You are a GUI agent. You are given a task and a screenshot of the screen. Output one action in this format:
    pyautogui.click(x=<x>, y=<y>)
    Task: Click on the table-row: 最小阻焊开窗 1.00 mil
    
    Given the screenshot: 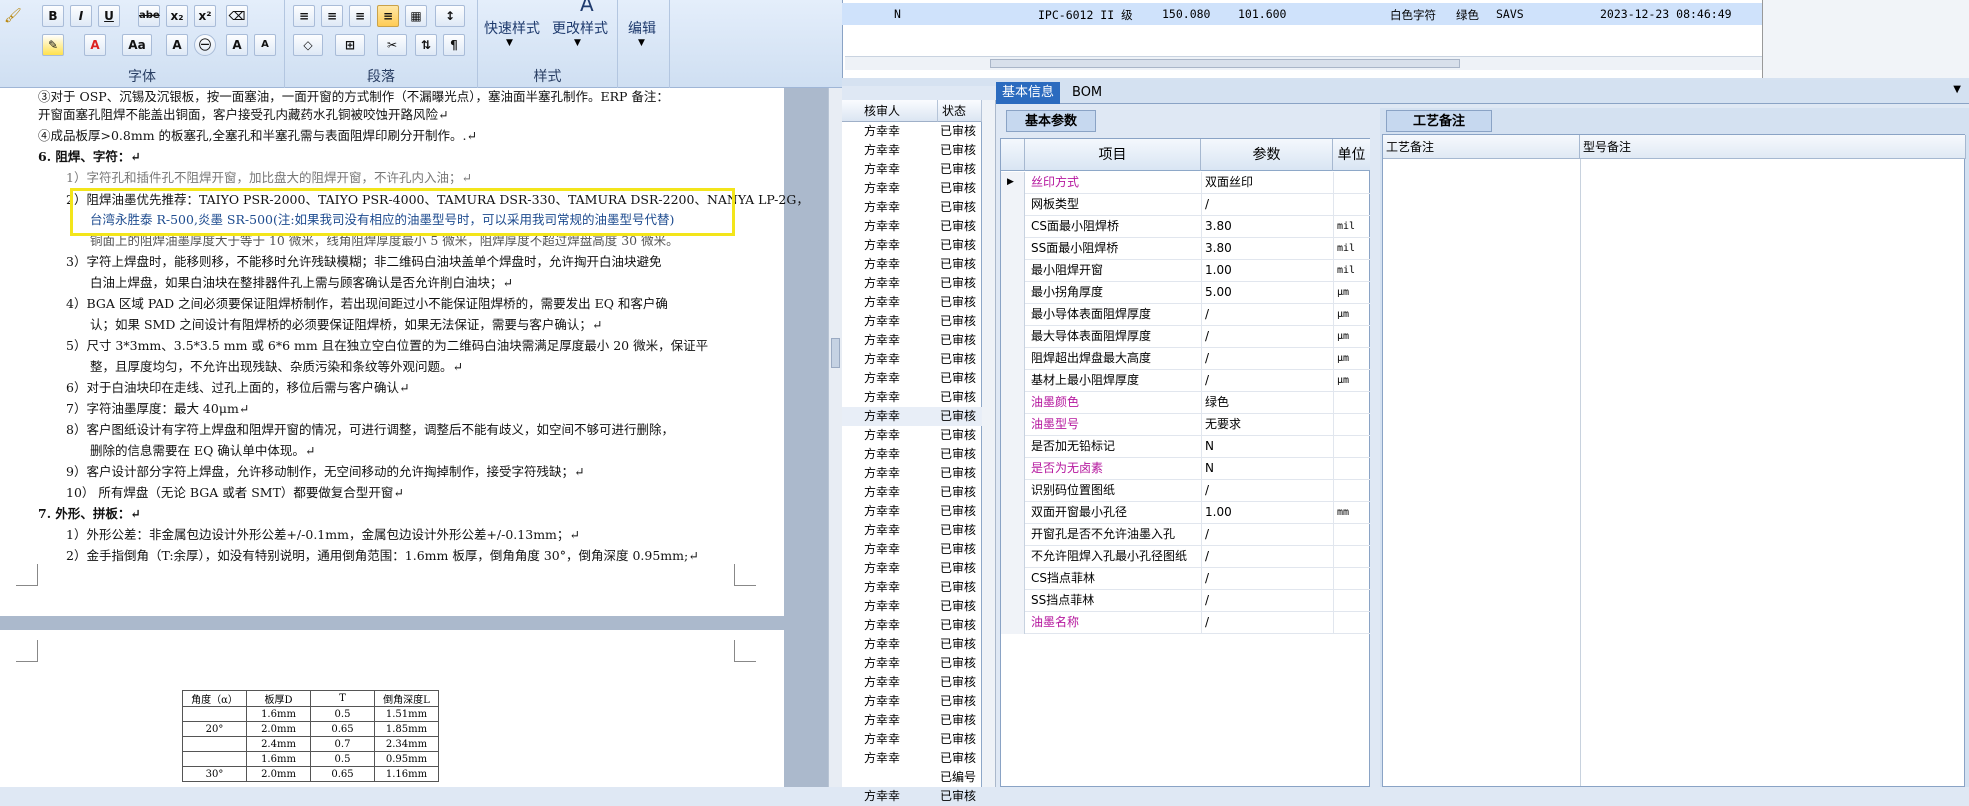 What is the action you would take?
    pyautogui.click(x=1186, y=271)
    